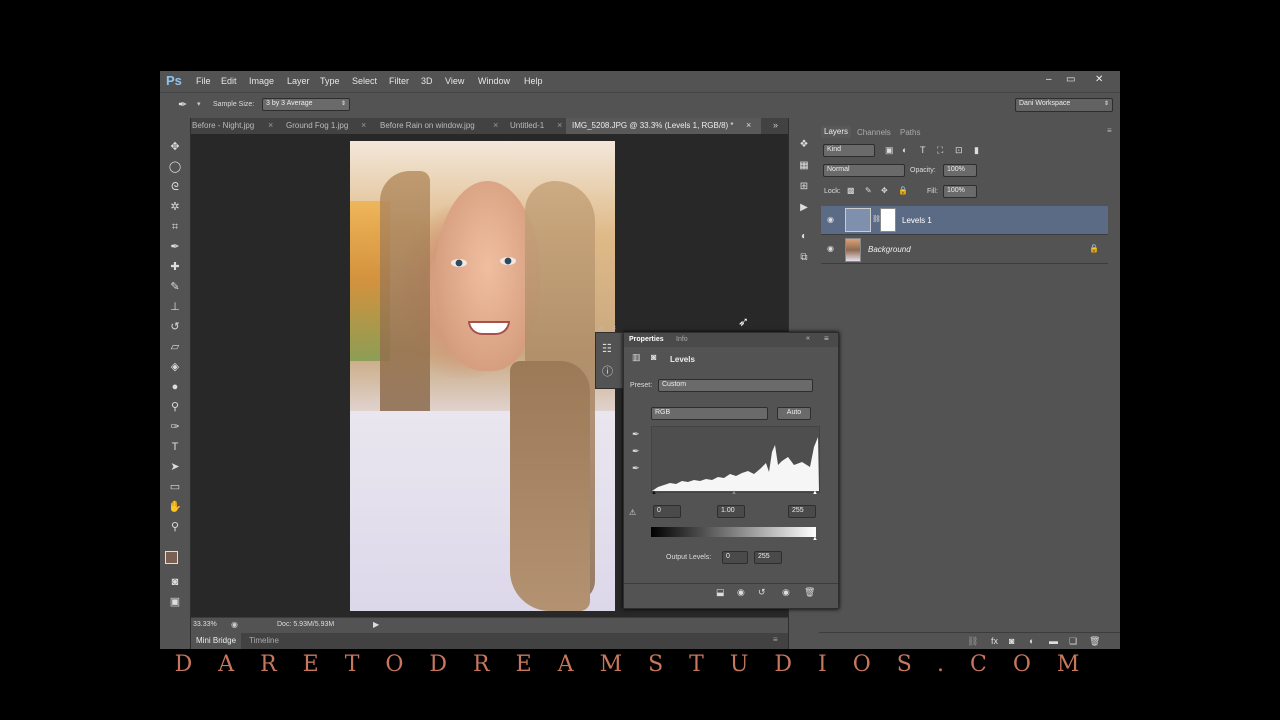  I want to click on actions-panel-icon: ▶, so click(804, 208).